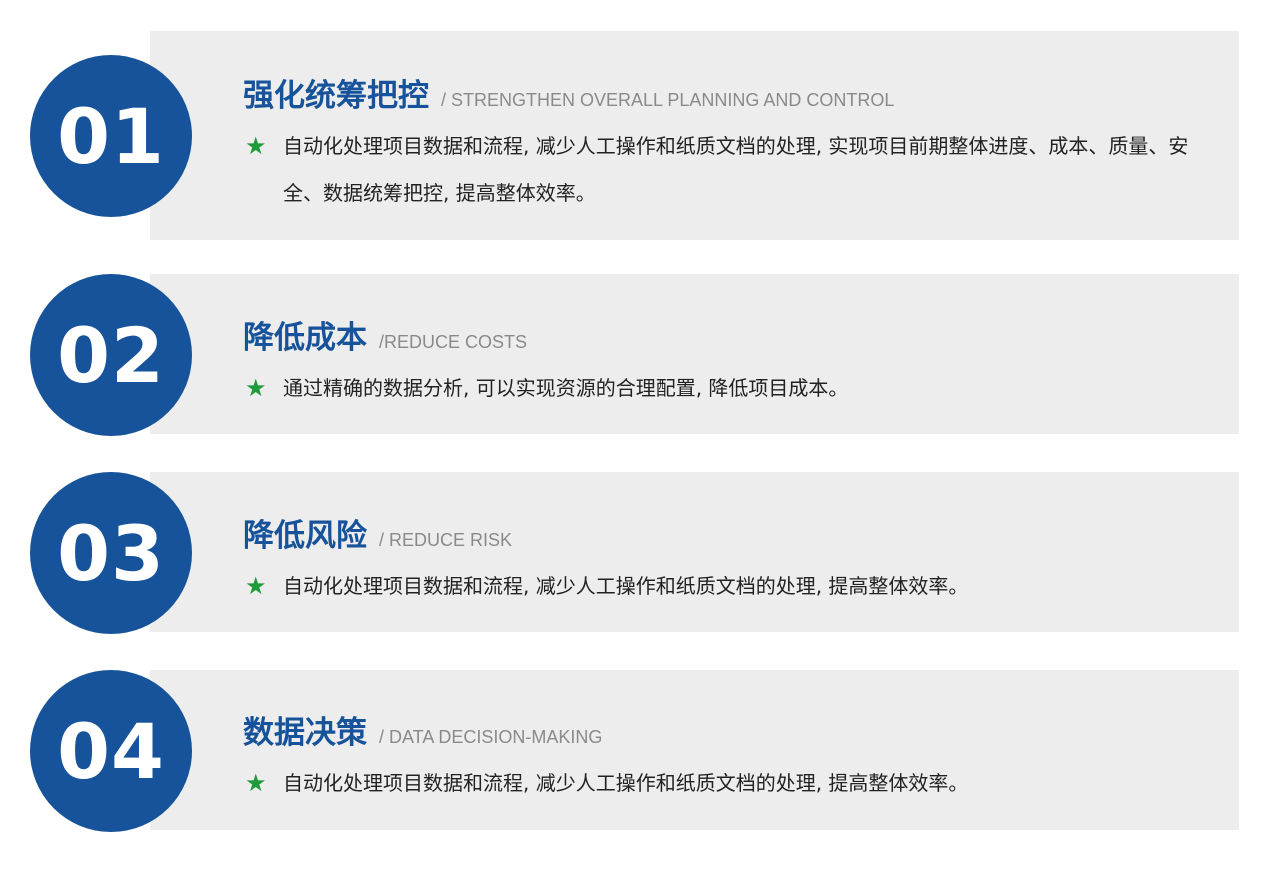  Describe the element at coordinates (336, 96) in the screenshot. I see `feature-title: 强化统筹把控` at that location.